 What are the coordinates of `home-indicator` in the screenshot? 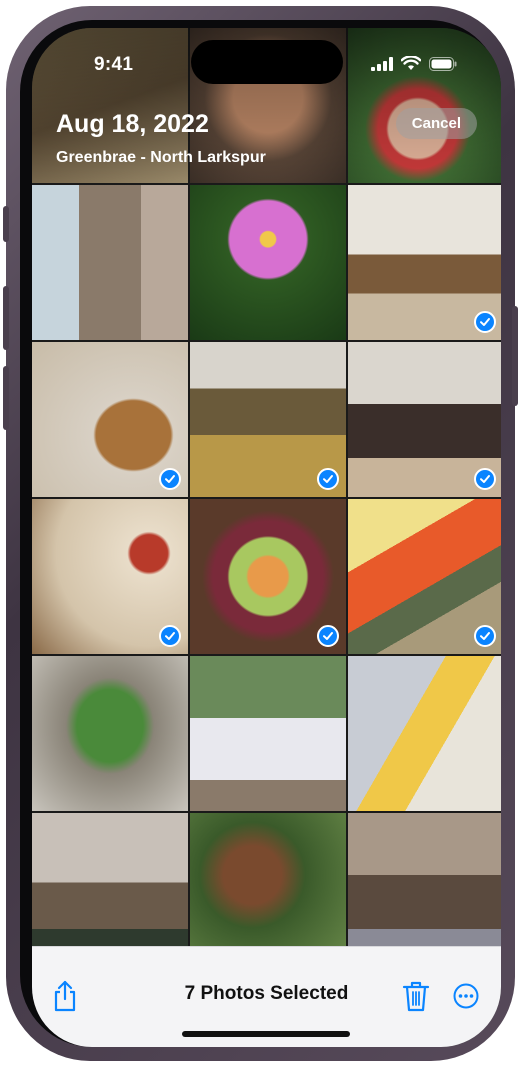 It's located at (266, 1034).